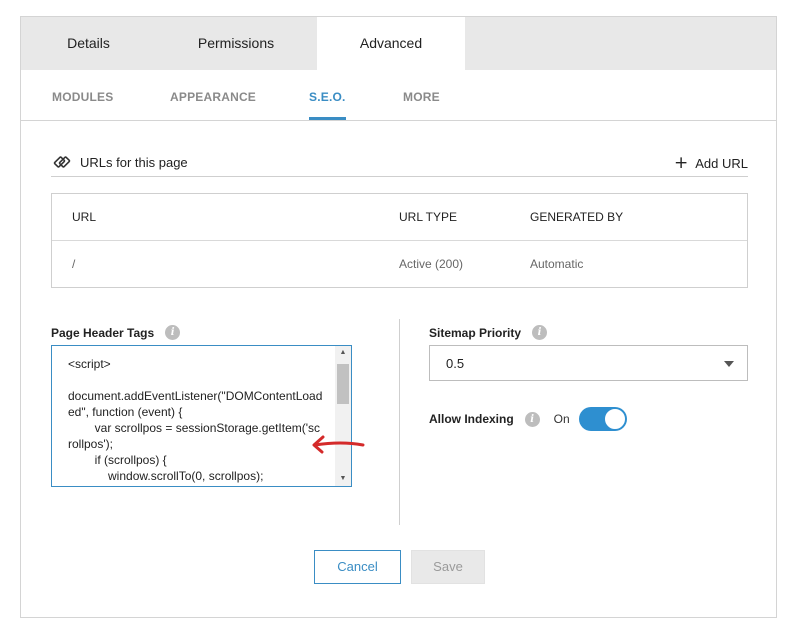  Describe the element at coordinates (62, 162) in the screenshot. I see `link-icon` at that location.